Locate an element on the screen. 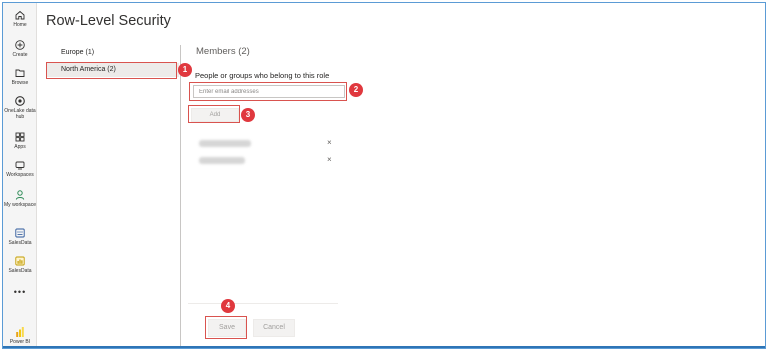  nav-home: Home is located at coordinates (20, 18).